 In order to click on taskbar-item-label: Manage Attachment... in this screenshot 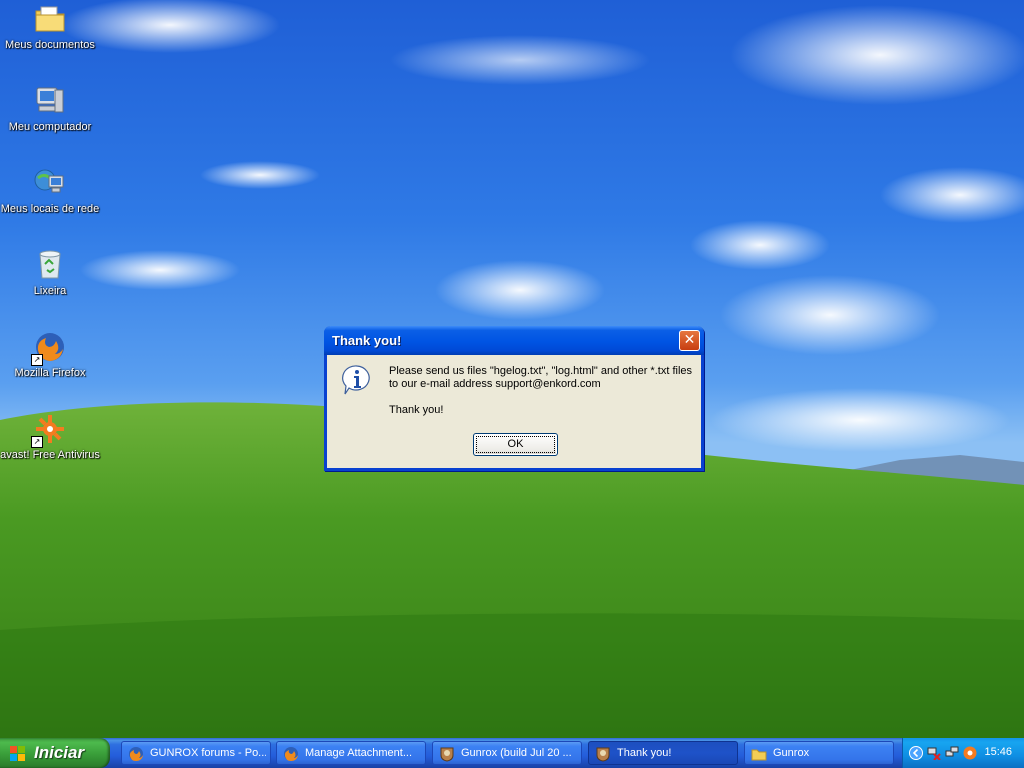, I will do `click(359, 753)`.